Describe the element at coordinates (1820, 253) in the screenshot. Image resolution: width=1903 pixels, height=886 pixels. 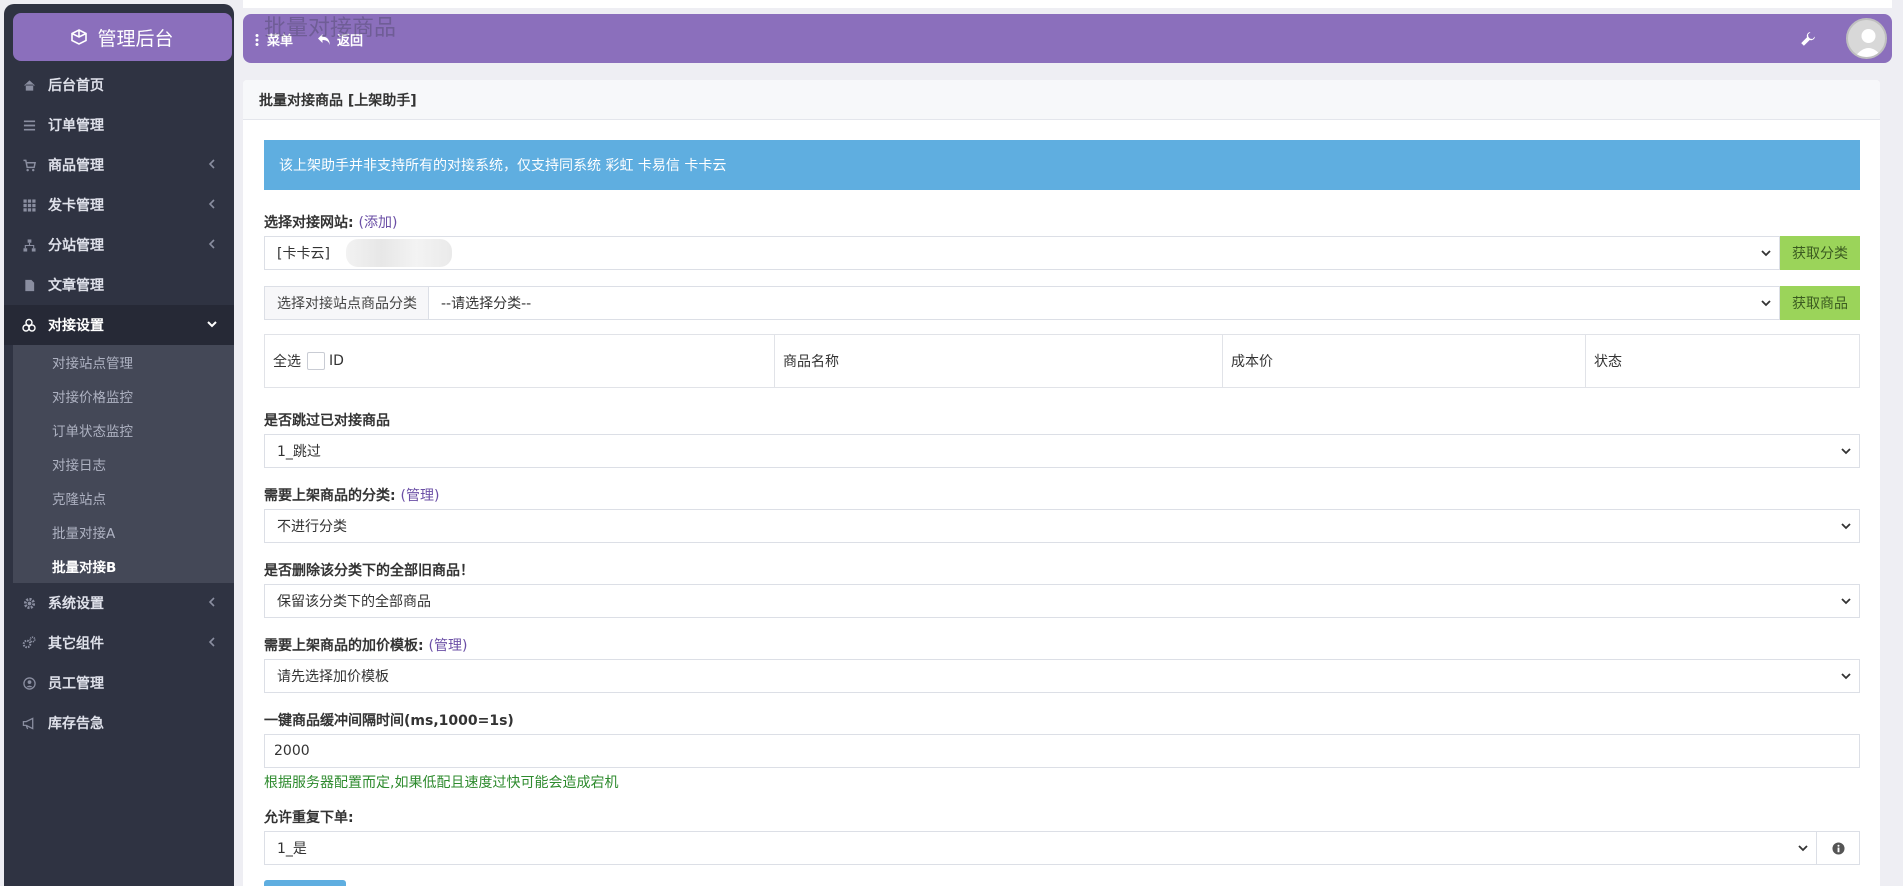
I see `get-category-button: 获取分类` at that location.